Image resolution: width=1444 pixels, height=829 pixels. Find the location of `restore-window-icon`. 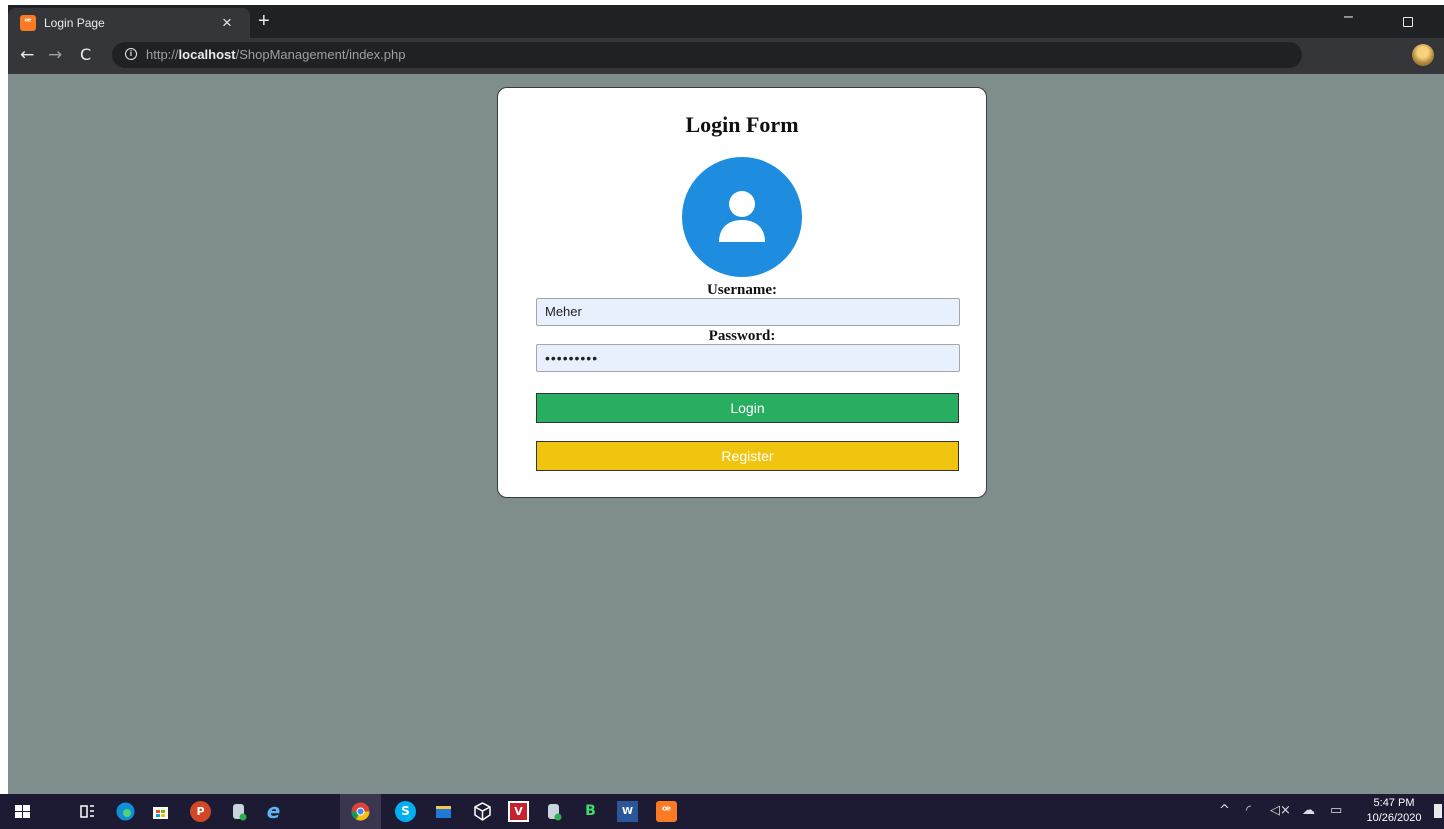

restore-window-icon is located at coordinates (1408, 22).